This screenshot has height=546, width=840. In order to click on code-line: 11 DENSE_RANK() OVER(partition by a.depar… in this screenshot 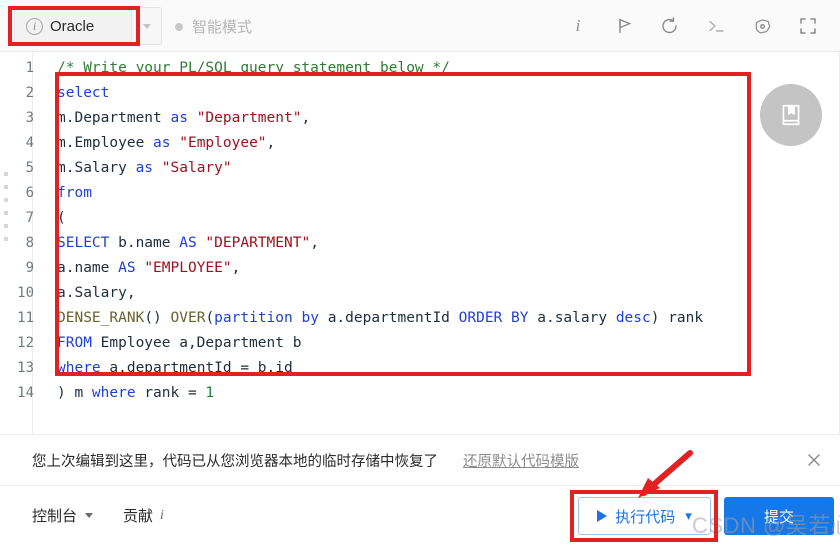, I will do `click(420, 318)`.